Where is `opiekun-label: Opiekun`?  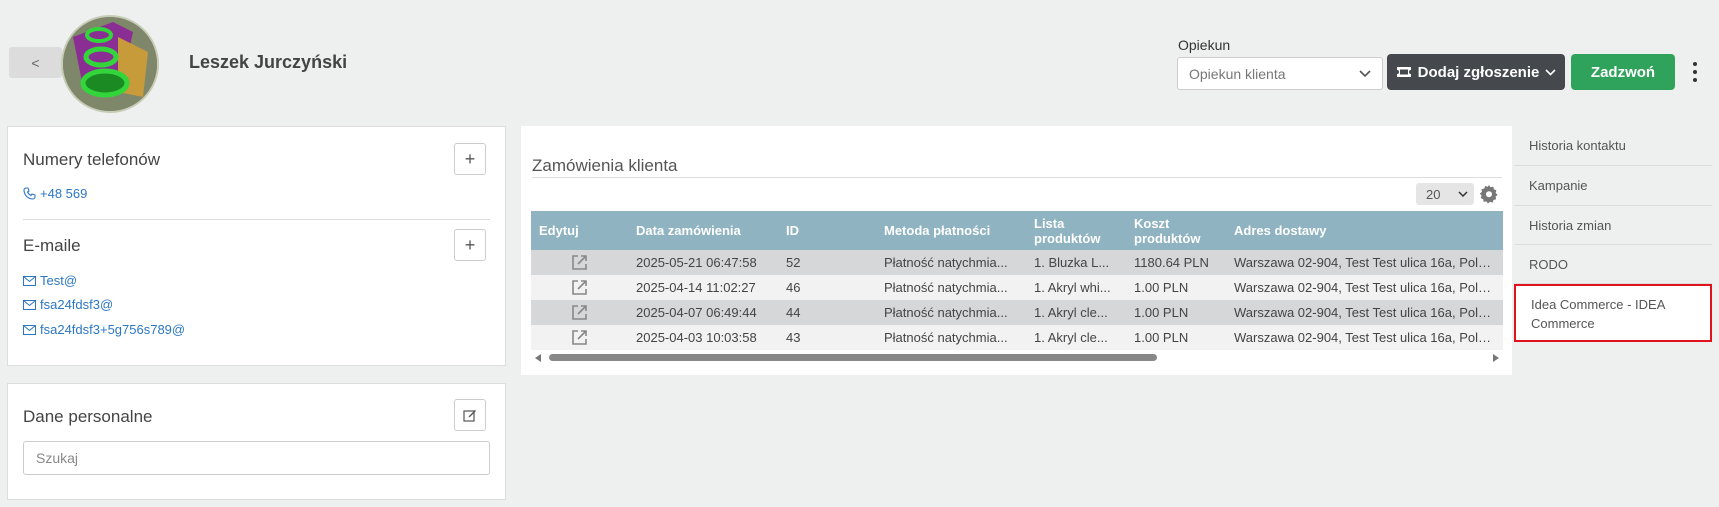
opiekun-label: Opiekun is located at coordinates (1204, 45).